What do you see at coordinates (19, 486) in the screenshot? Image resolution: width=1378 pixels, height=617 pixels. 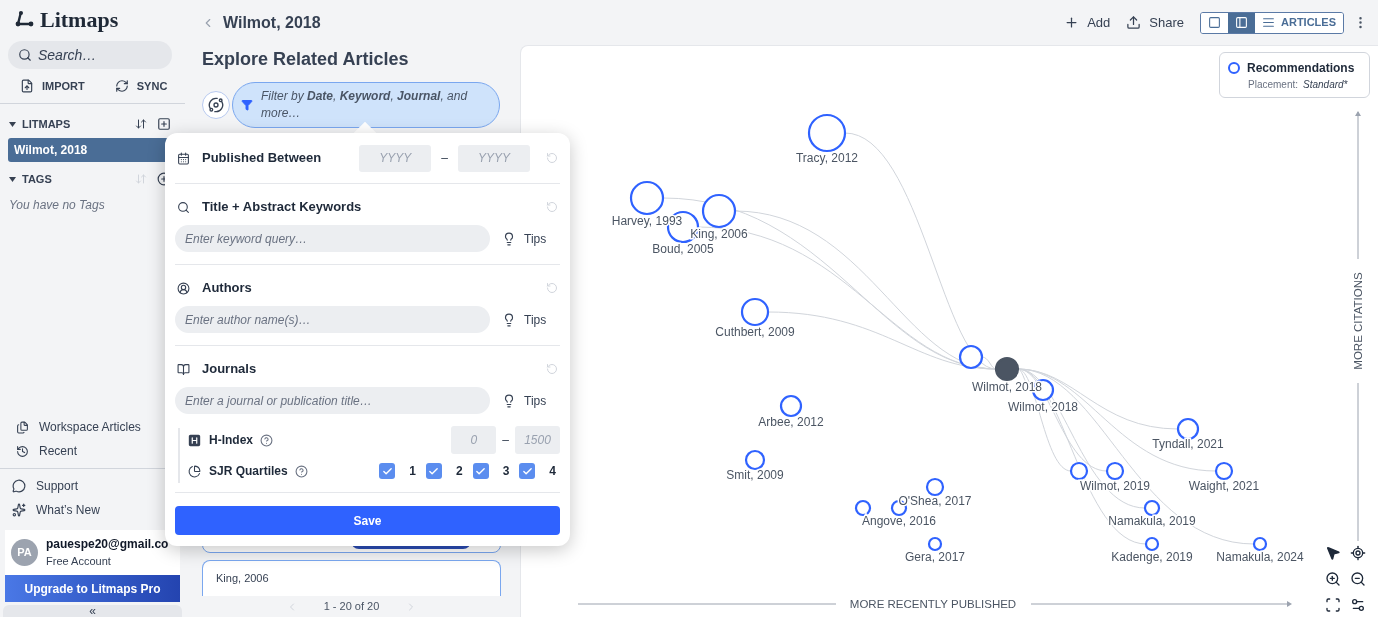 I see `chat-bubble-icon` at bounding box center [19, 486].